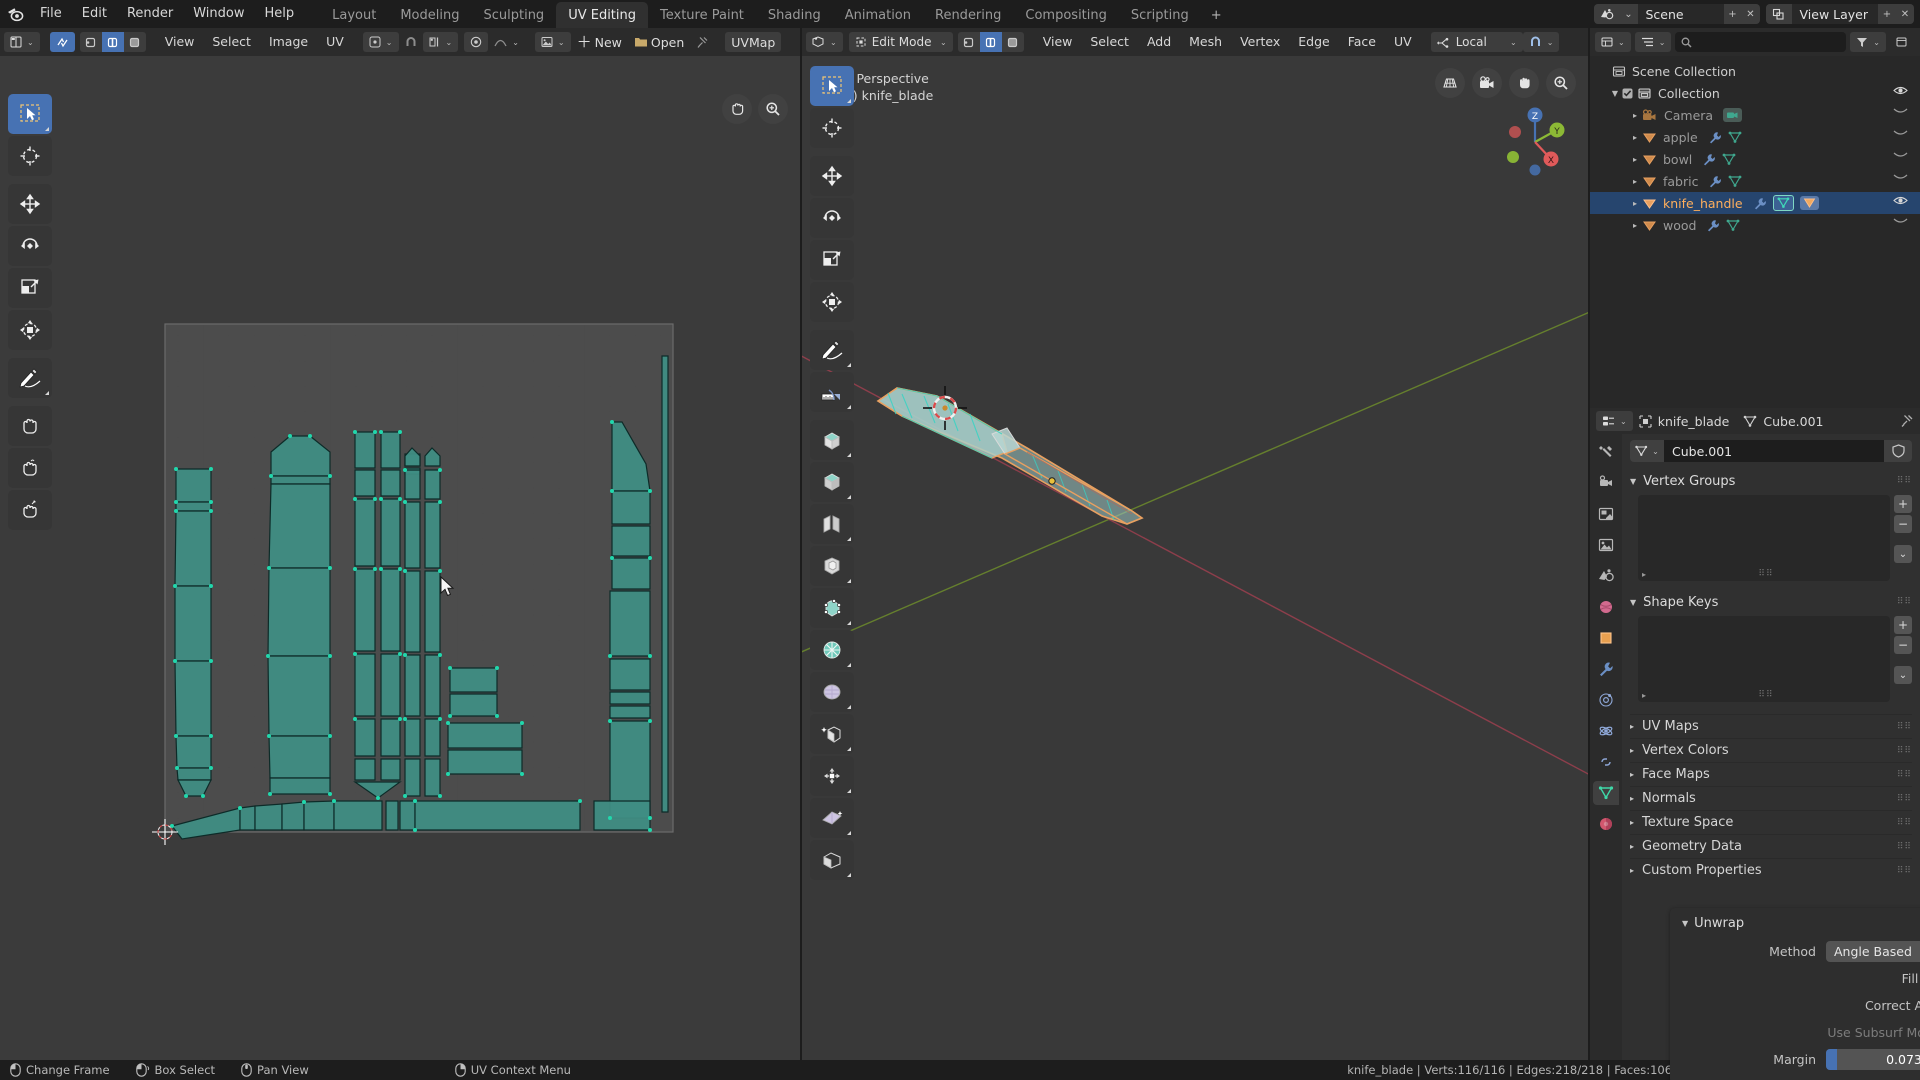 The height and width of the screenshot is (1080, 1920). What do you see at coordinates (552, 42) in the screenshot?
I see `image-browse-button: ⌄` at bounding box center [552, 42].